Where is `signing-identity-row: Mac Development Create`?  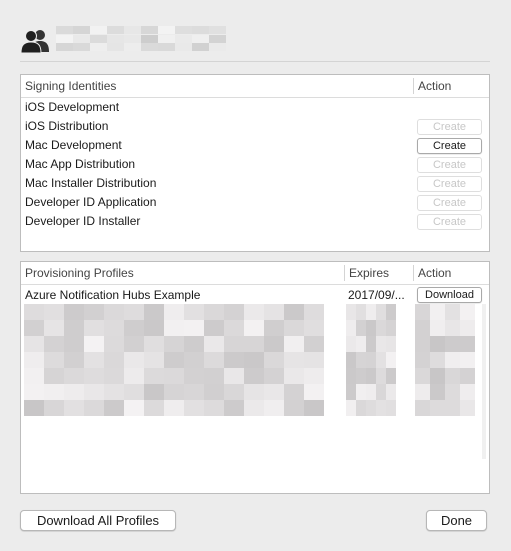
signing-identity-row: Mac Development Create is located at coordinates (255, 145).